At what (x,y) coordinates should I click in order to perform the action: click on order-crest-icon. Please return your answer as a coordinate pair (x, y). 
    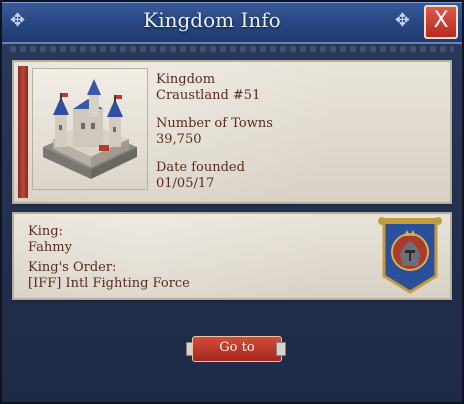
    Looking at the image, I should click on (410, 256).